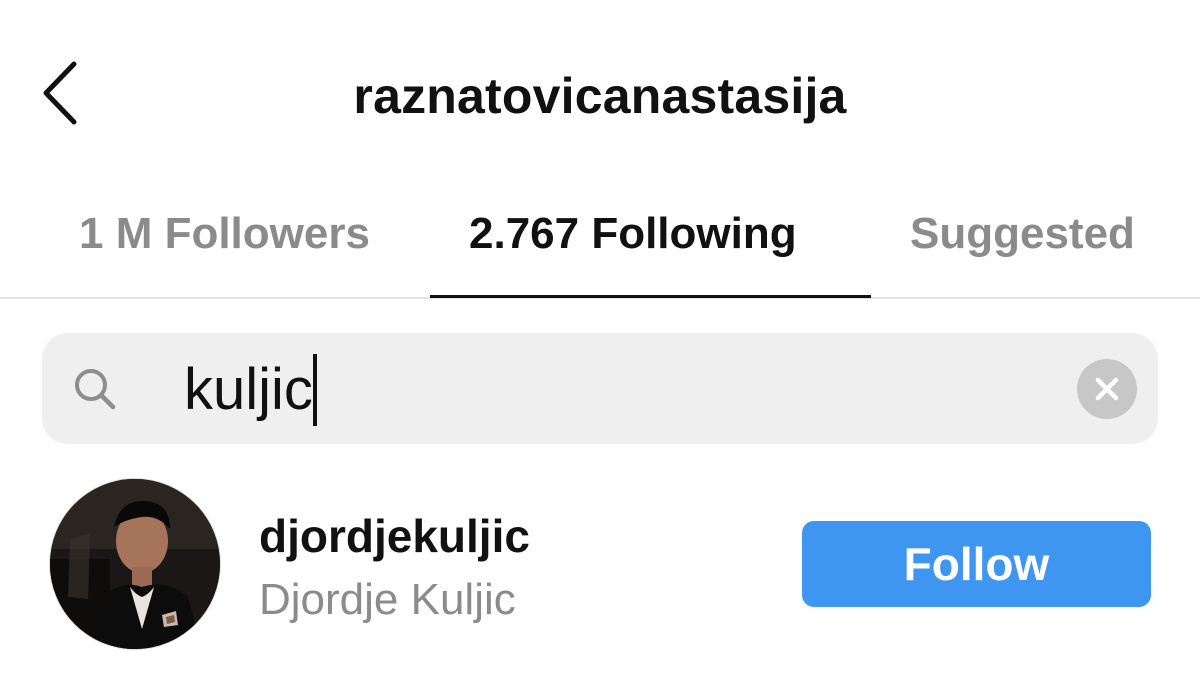 This screenshot has height=689, width=1200. Describe the element at coordinates (314, 389) in the screenshot. I see `text-caret` at that location.